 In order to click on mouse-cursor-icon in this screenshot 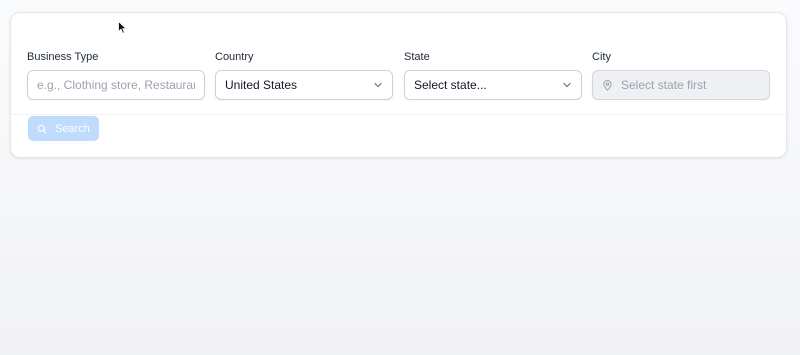, I will do `click(122, 27)`.